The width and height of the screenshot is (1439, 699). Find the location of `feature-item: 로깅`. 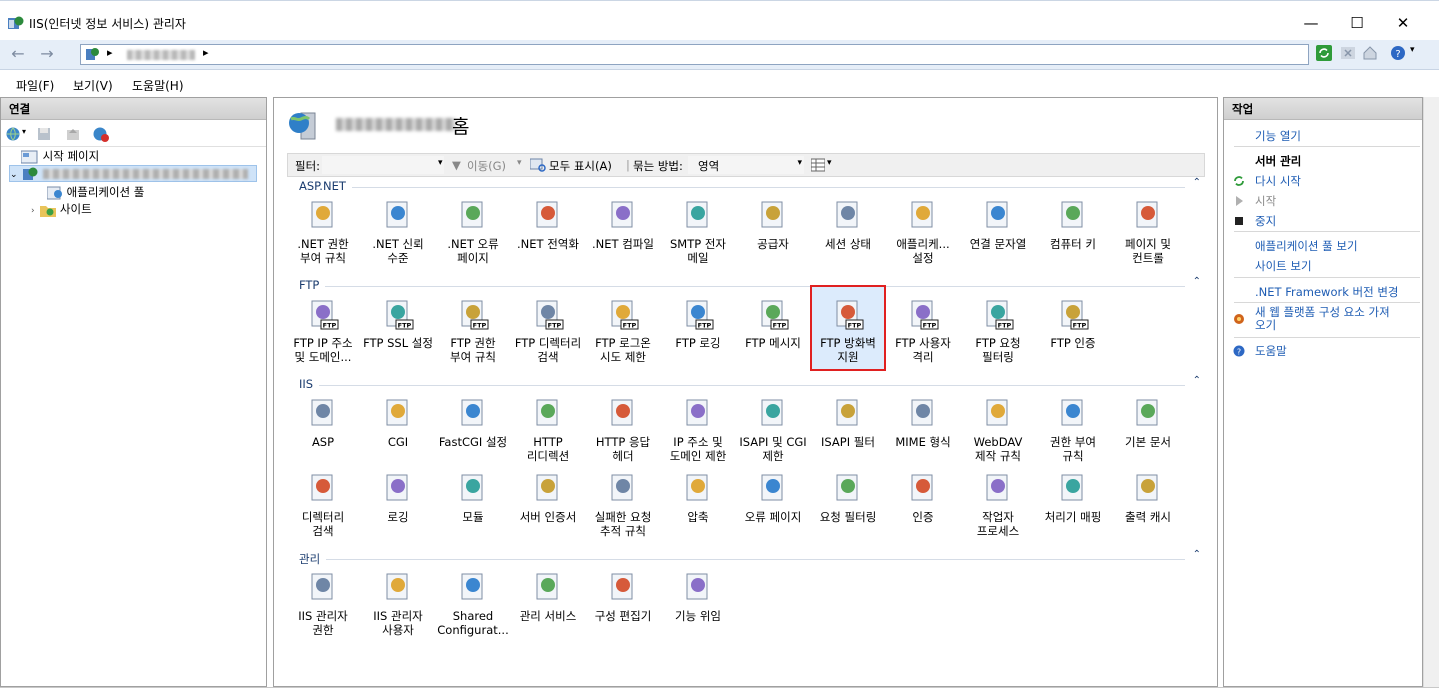

feature-item: 로깅 is located at coordinates (398, 498).